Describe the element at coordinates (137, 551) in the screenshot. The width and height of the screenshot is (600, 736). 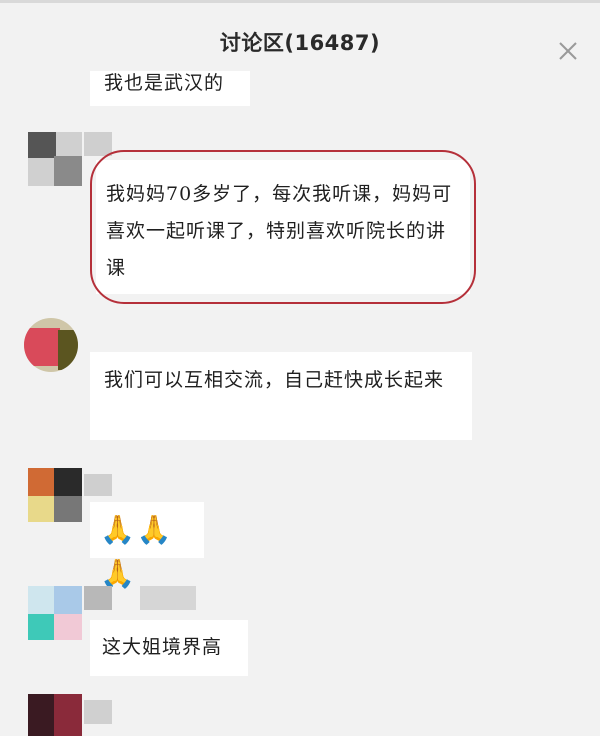
I see `pray-emoji: 🙏🙏🙏` at that location.